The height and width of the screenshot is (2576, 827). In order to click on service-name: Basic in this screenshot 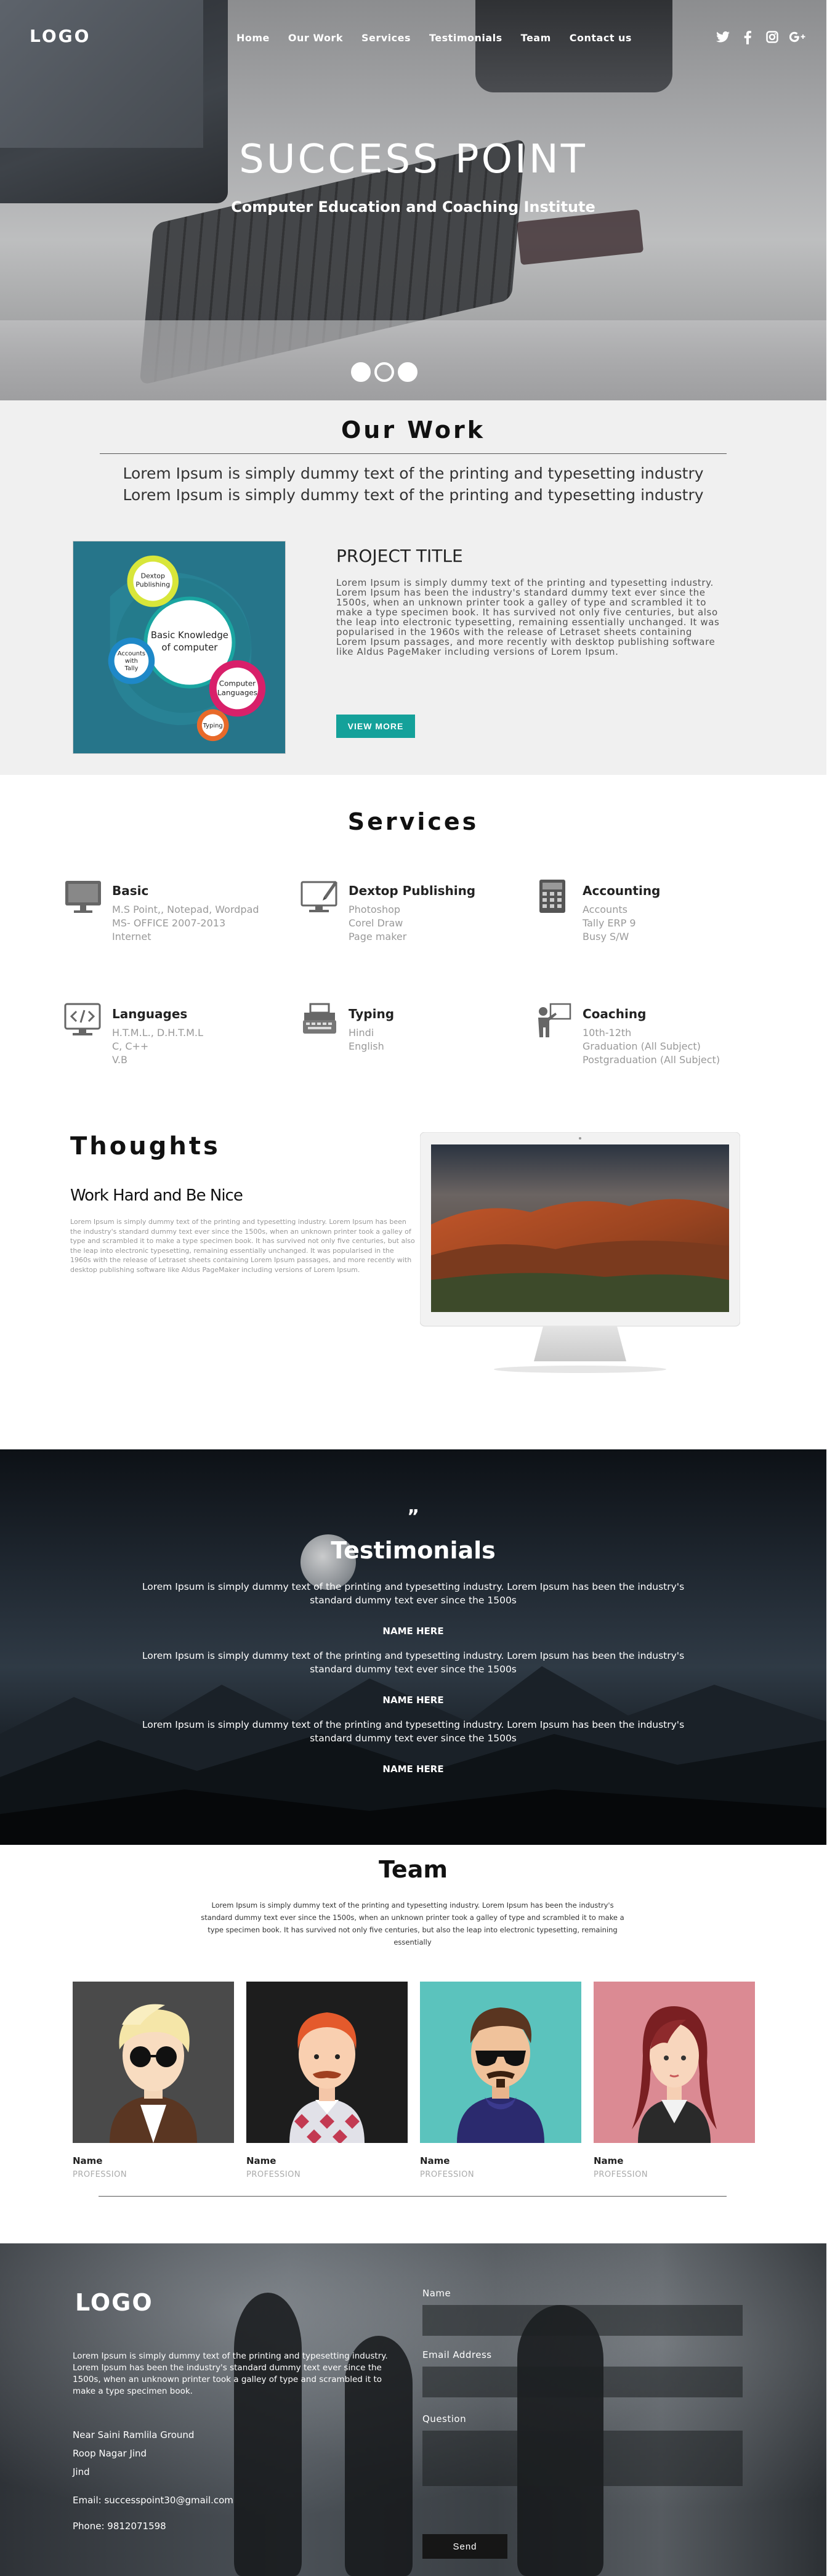, I will do `click(130, 890)`.